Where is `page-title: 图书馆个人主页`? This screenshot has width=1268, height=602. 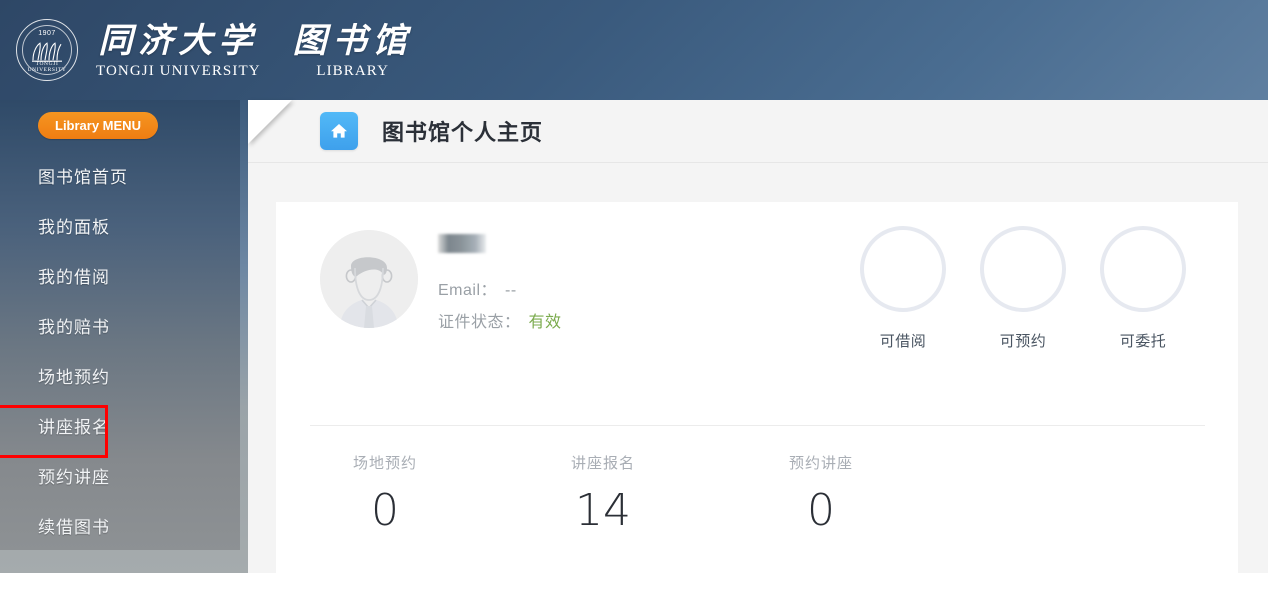 page-title: 图书馆个人主页 is located at coordinates (463, 132).